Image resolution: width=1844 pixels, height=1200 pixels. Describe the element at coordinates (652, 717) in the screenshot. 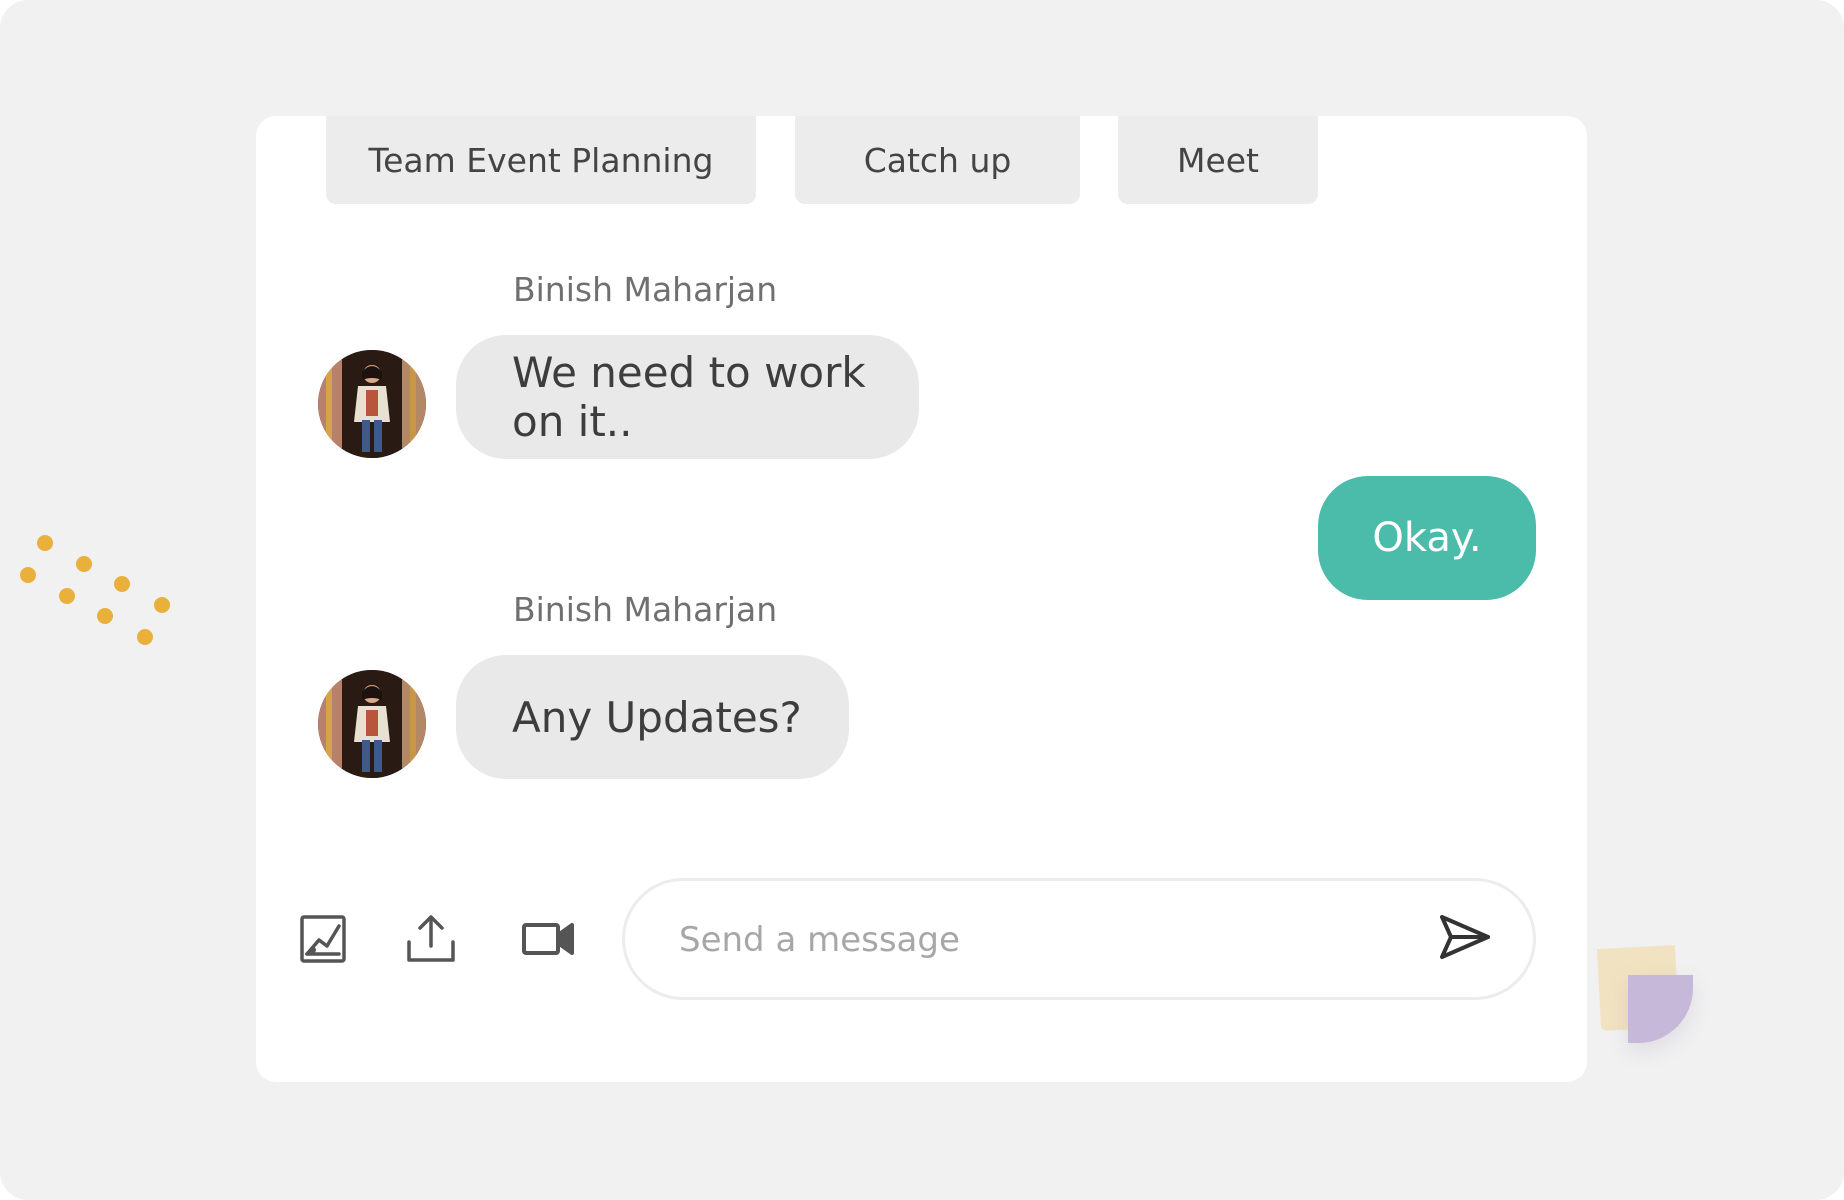

I see `incoming-message-bubble: Any Updates?` at that location.